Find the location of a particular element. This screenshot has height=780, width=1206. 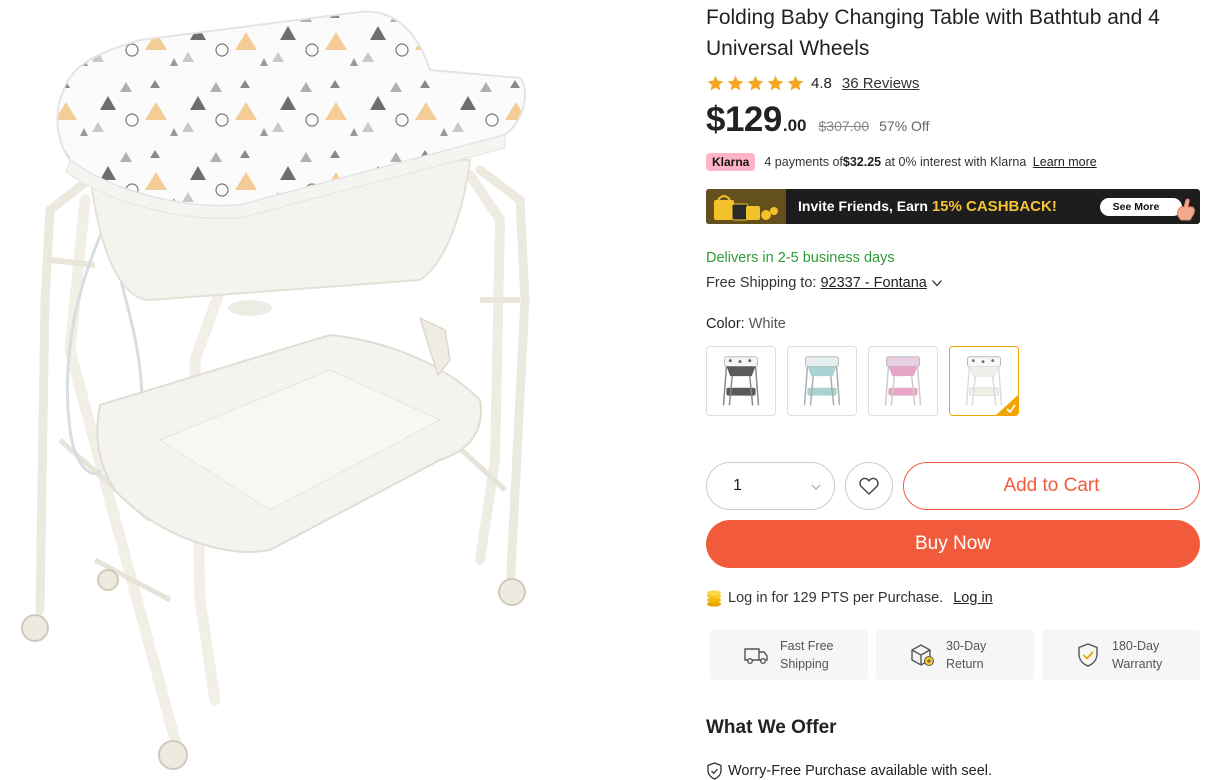

wishlist-button is located at coordinates (869, 486).